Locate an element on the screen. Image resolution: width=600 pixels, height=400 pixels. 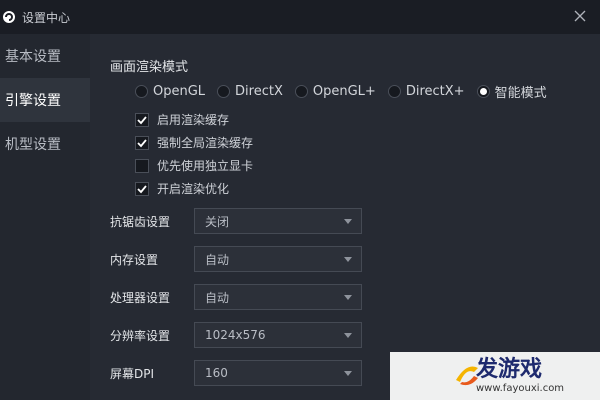
watermark: 发游戏 www.fayouxi.com is located at coordinates (495, 376).